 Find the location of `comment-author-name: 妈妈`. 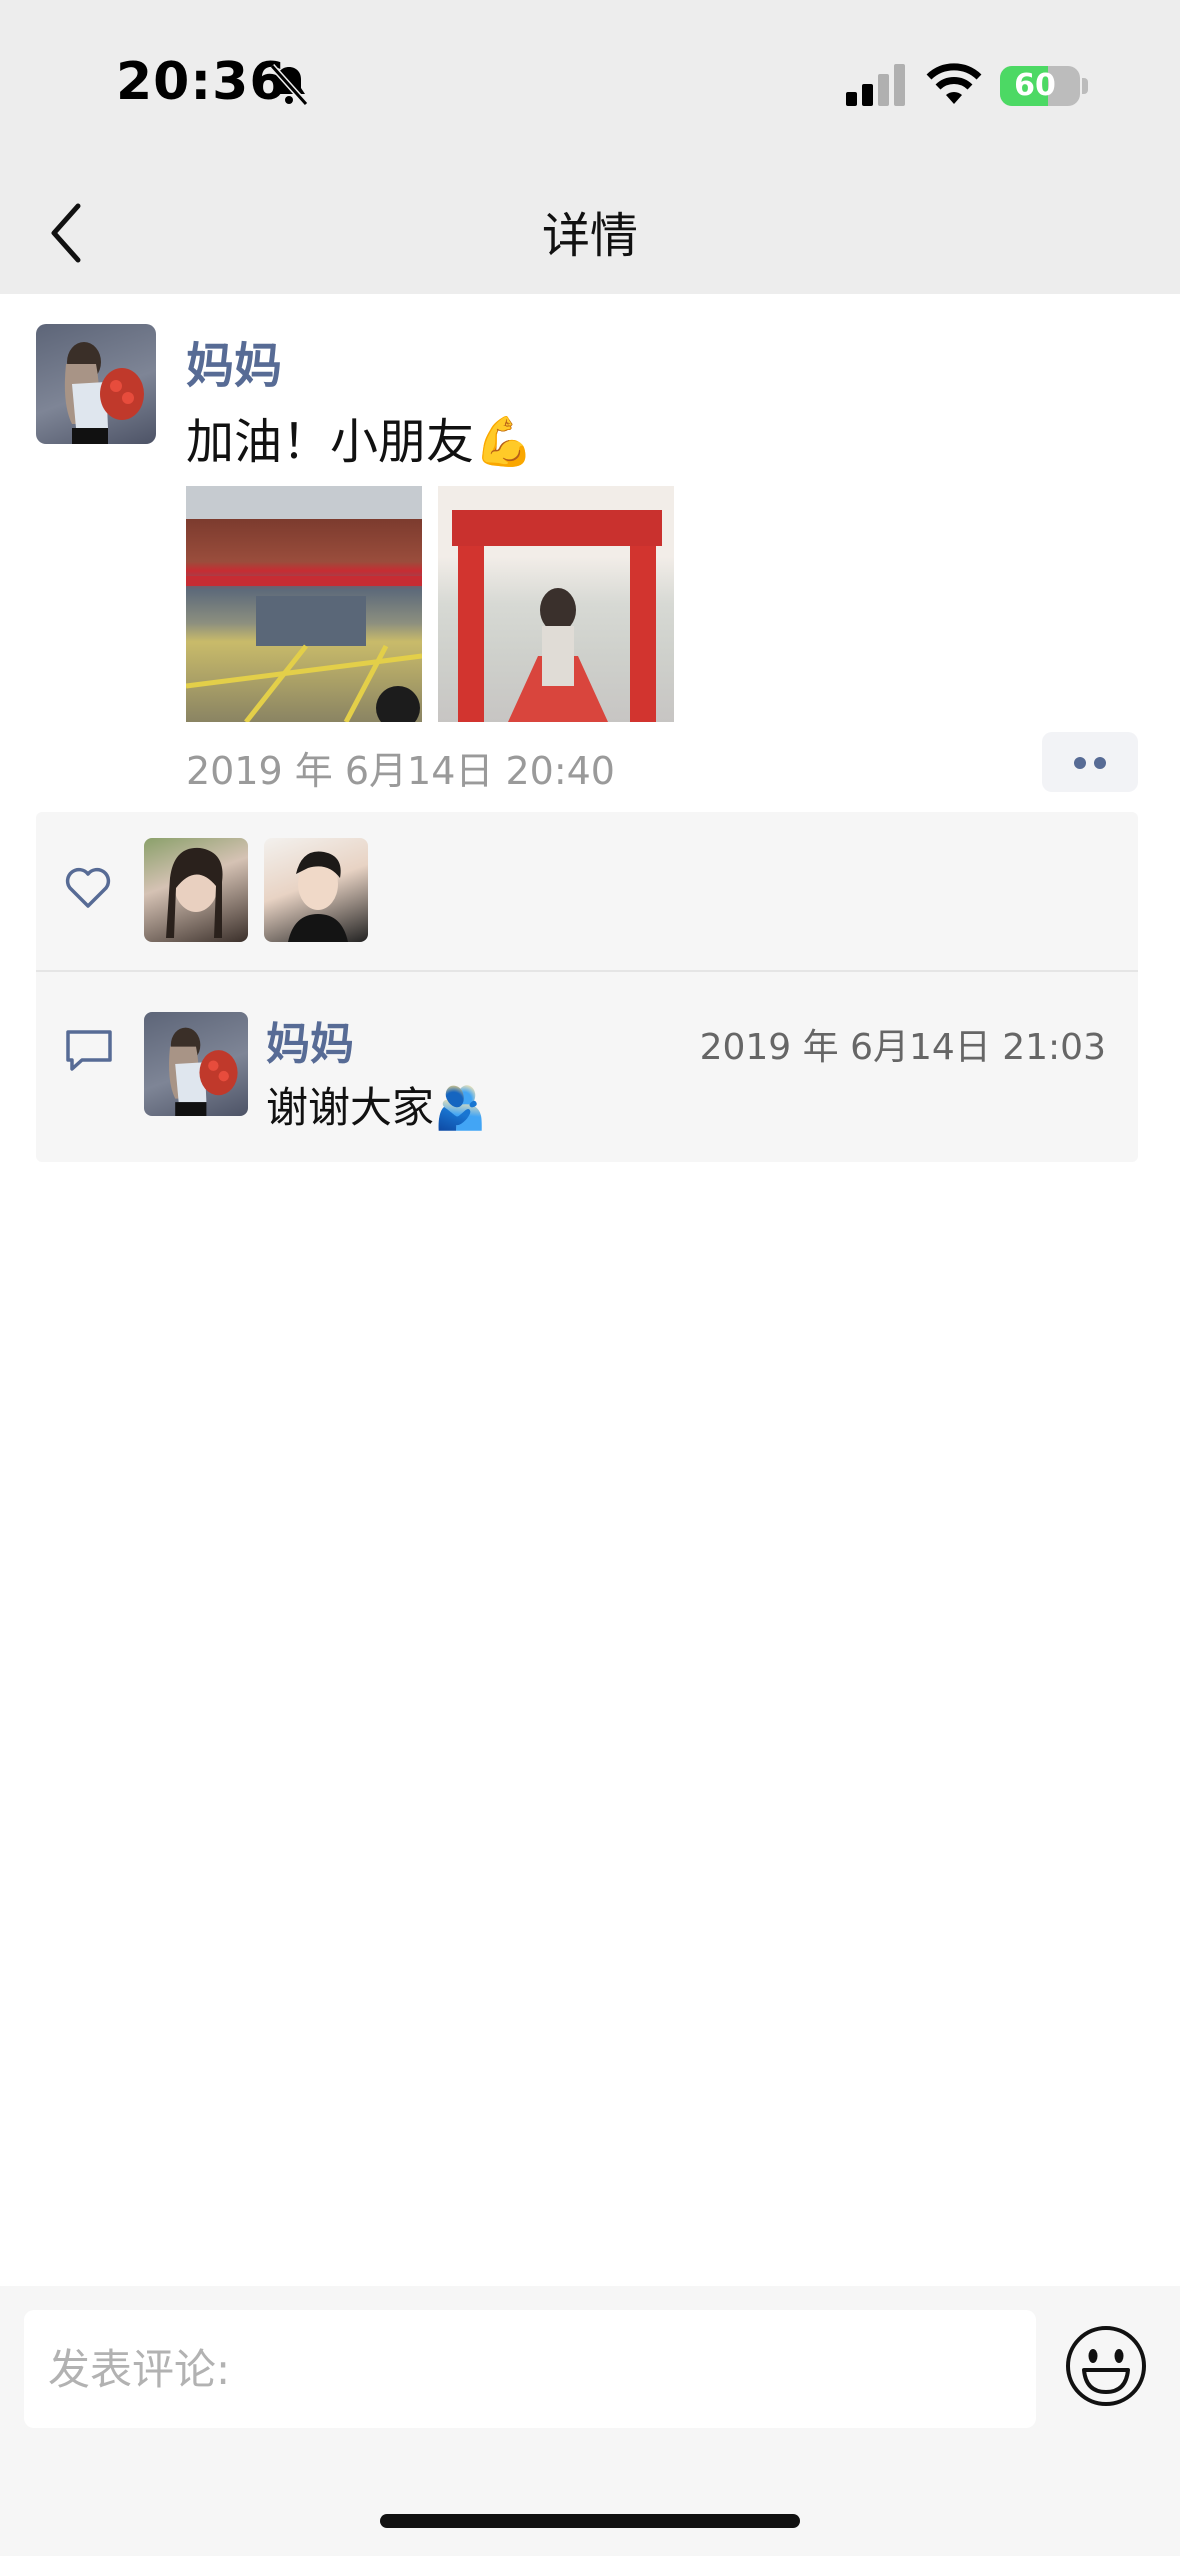

comment-author-name: 妈妈 is located at coordinates (310, 1040).